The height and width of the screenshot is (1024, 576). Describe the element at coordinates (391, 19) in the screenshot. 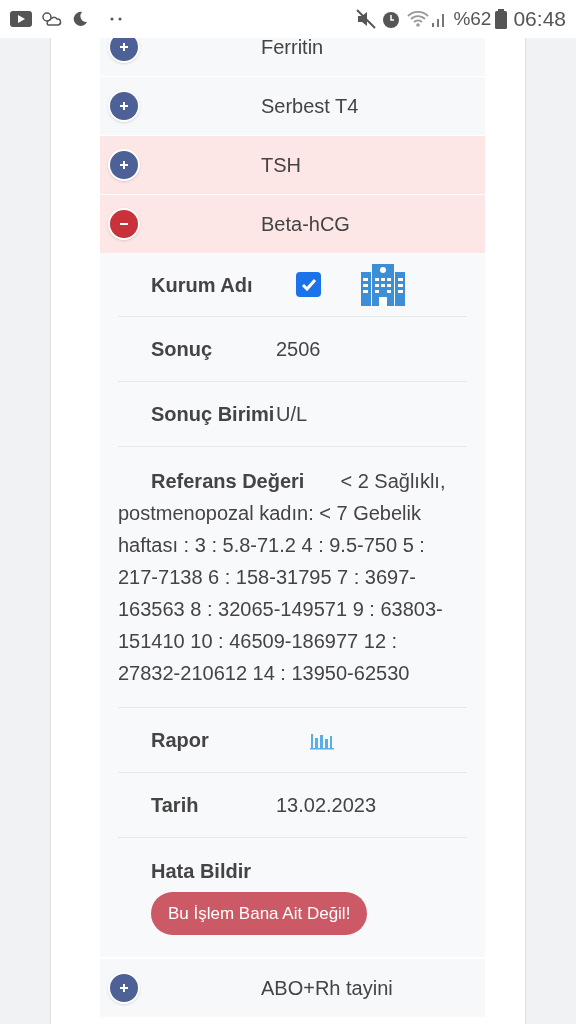

I see `alarm-icon` at that location.